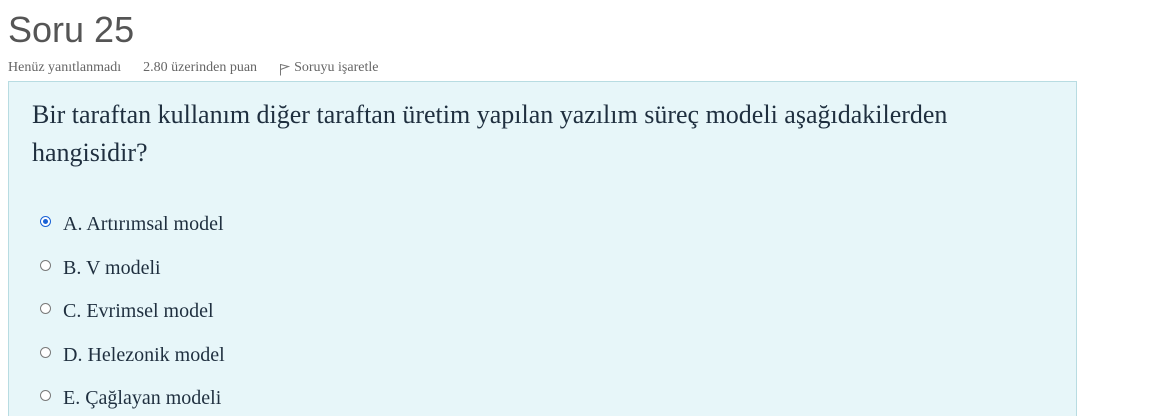 The width and height of the screenshot is (1172, 416). I want to click on answer-option-e: E. Çağlayan modeli, so click(132, 397).